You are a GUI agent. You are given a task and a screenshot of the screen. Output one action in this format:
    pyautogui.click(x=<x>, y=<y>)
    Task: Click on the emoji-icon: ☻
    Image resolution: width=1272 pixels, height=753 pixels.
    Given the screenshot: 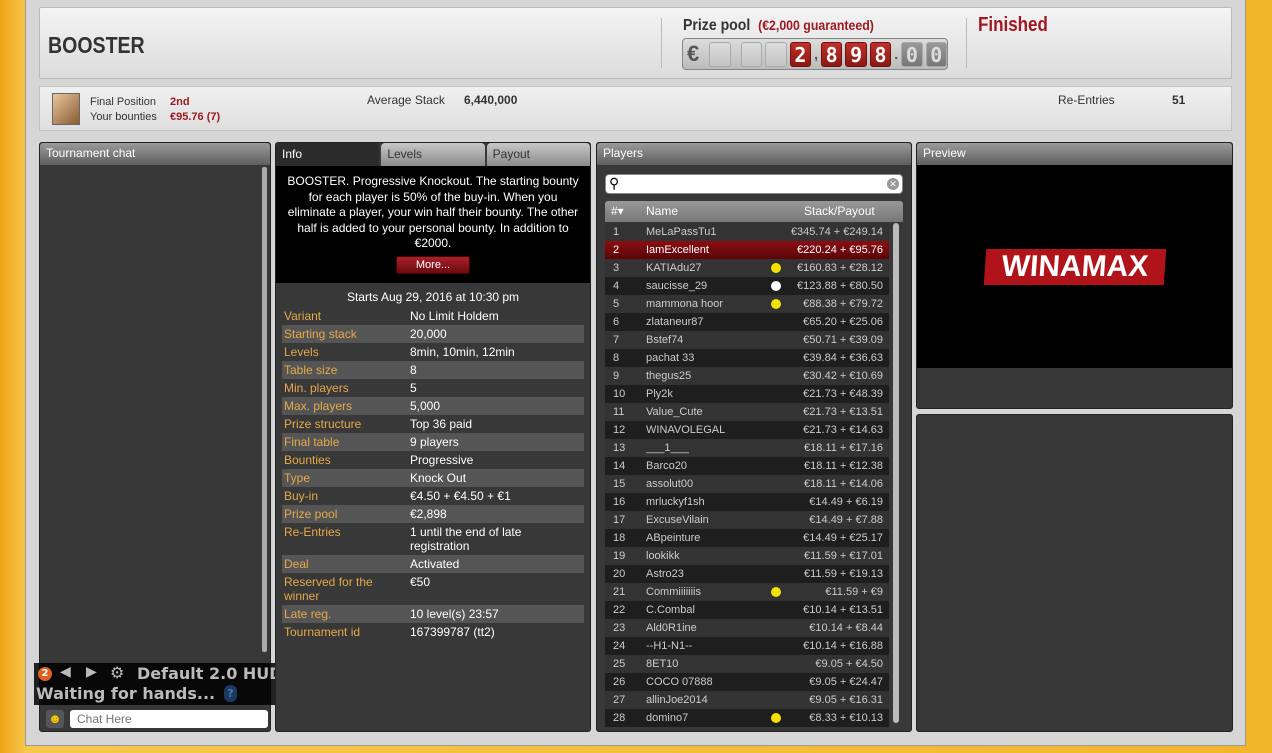 What is the action you would take?
    pyautogui.click(x=55, y=719)
    